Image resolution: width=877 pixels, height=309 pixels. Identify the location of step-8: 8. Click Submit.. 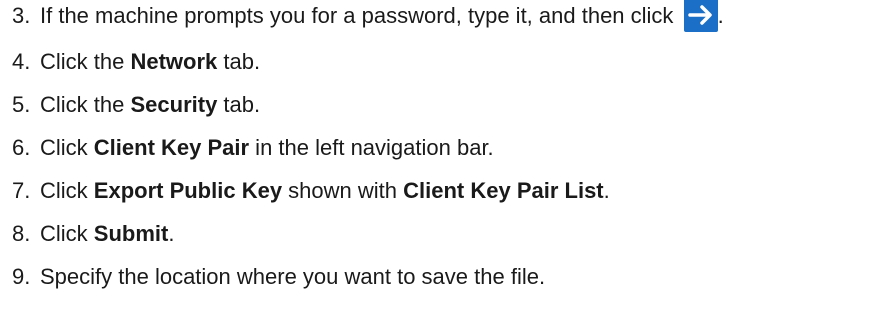
(93, 234).